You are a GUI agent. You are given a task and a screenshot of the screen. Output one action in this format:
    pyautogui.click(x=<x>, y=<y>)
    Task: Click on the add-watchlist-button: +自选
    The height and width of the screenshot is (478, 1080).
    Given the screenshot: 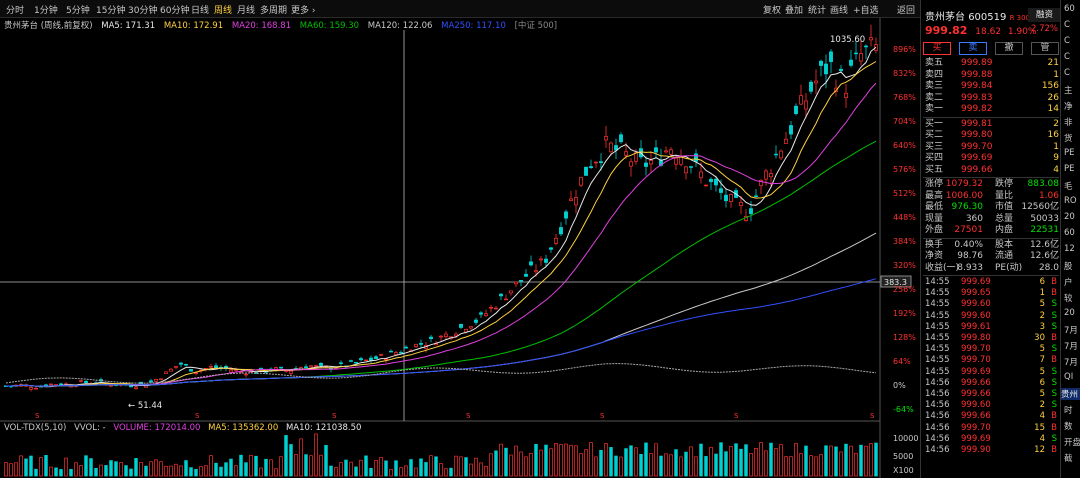 What is the action you would take?
    pyautogui.click(x=866, y=9)
    